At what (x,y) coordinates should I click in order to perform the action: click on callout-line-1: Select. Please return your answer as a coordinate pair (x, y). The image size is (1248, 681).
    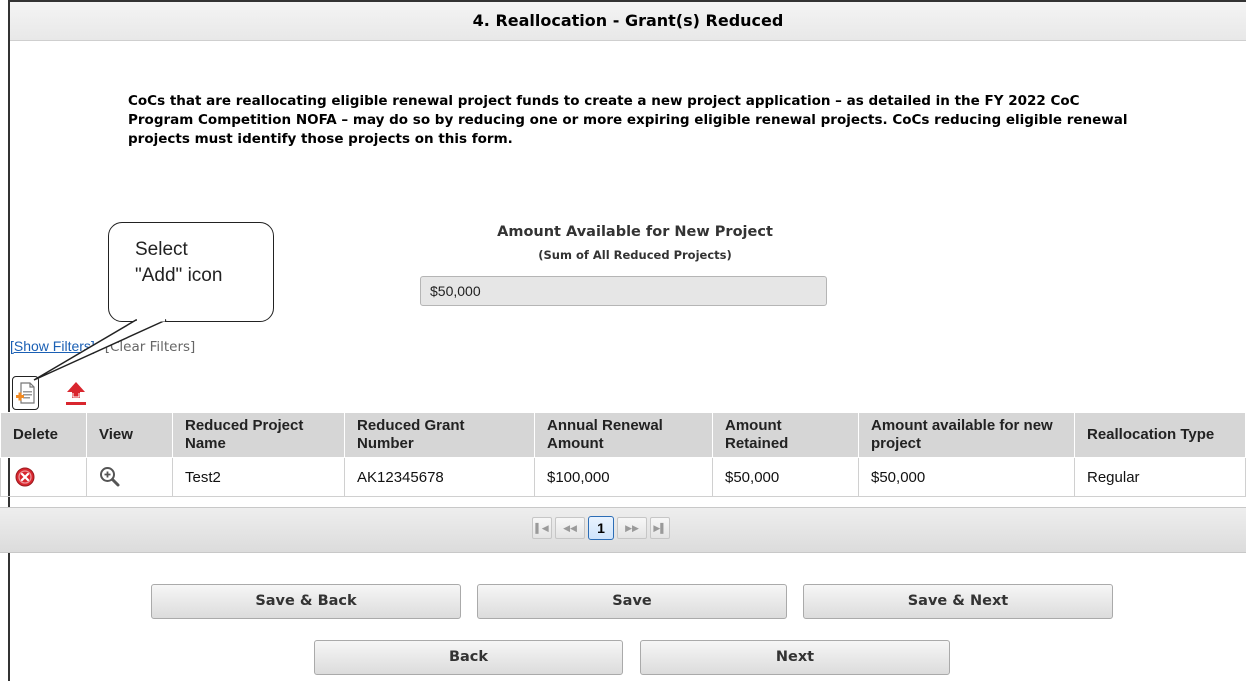
    Looking at the image, I should click on (161, 249).